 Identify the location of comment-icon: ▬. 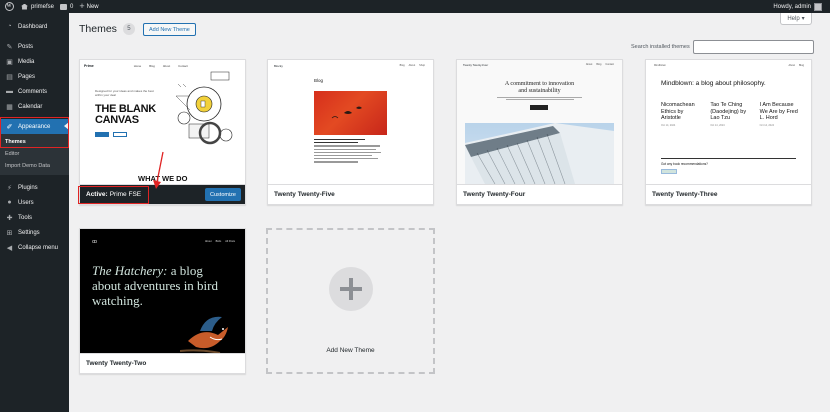
(9, 91).